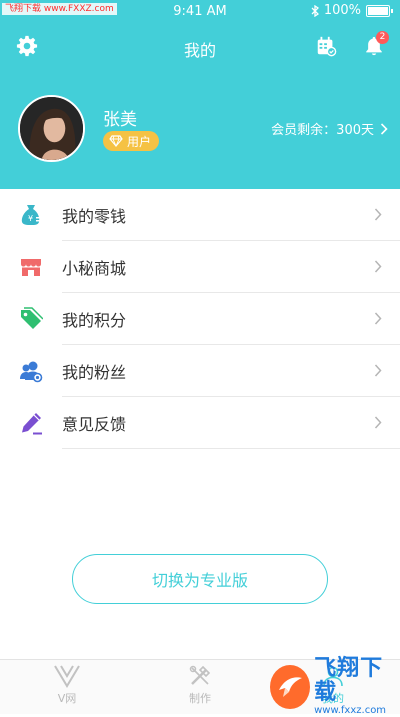 This screenshot has width=400, height=717. What do you see at coordinates (31, 319) in the screenshot?
I see `tag-icon` at bounding box center [31, 319].